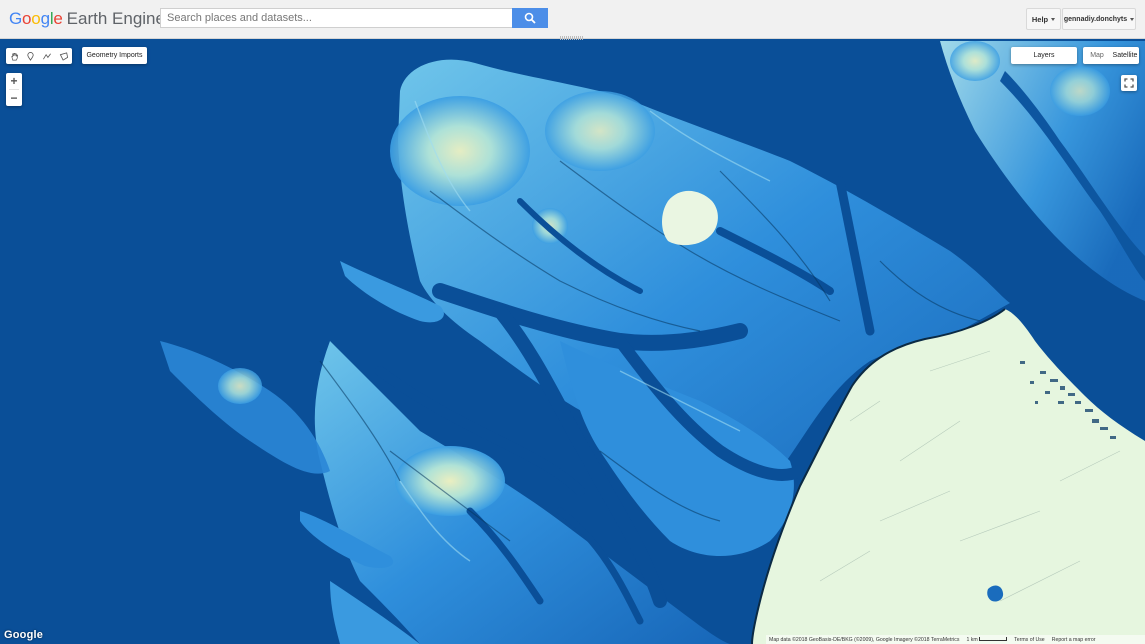 Image resolution: width=1145 pixels, height=644 pixels. I want to click on earth-engine-logo: Google Earth Engine, so click(87, 19).